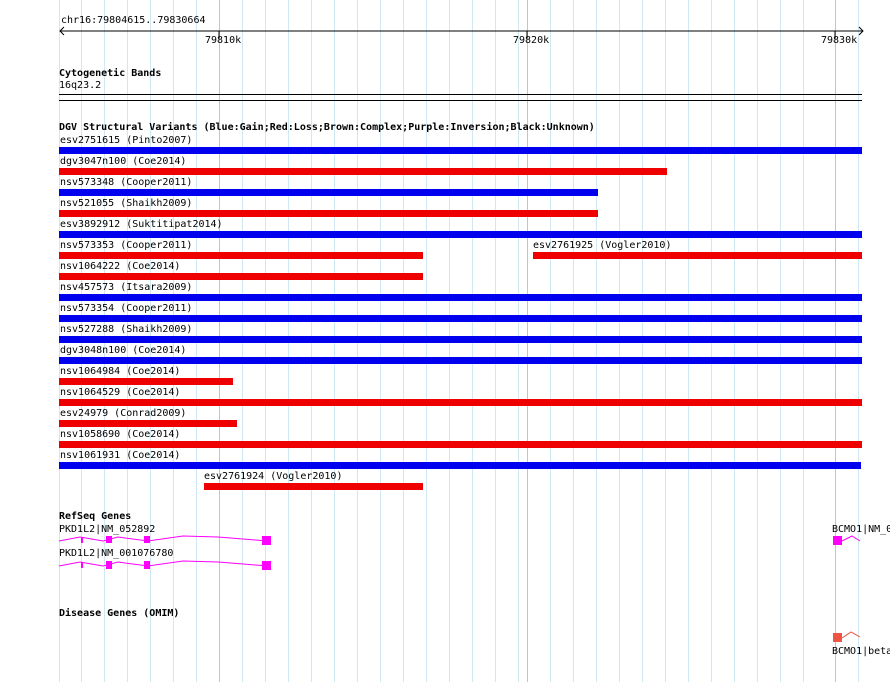 The image size is (890, 682). Describe the element at coordinates (123, 351) in the screenshot. I see `variant-label: dgv3048n100 (Coe2014)` at that location.